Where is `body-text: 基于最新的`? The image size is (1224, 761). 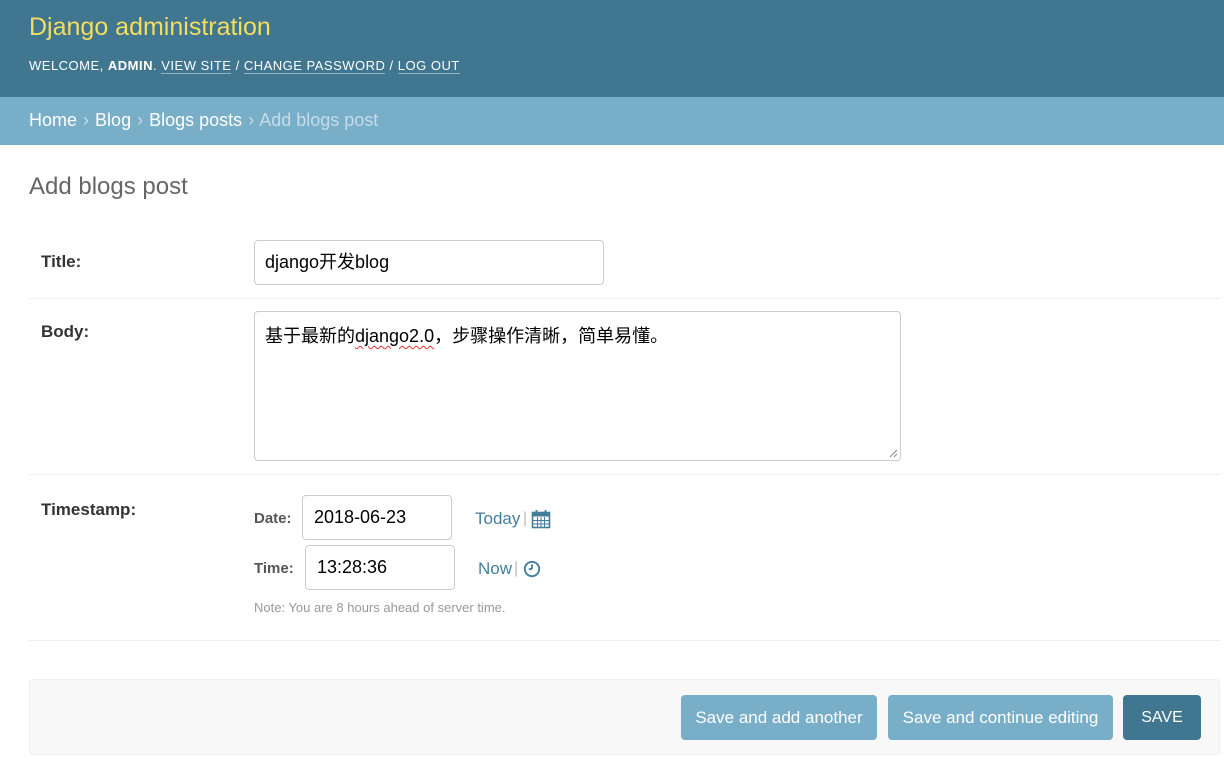
body-text: 基于最新的 is located at coordinates (310, 336).